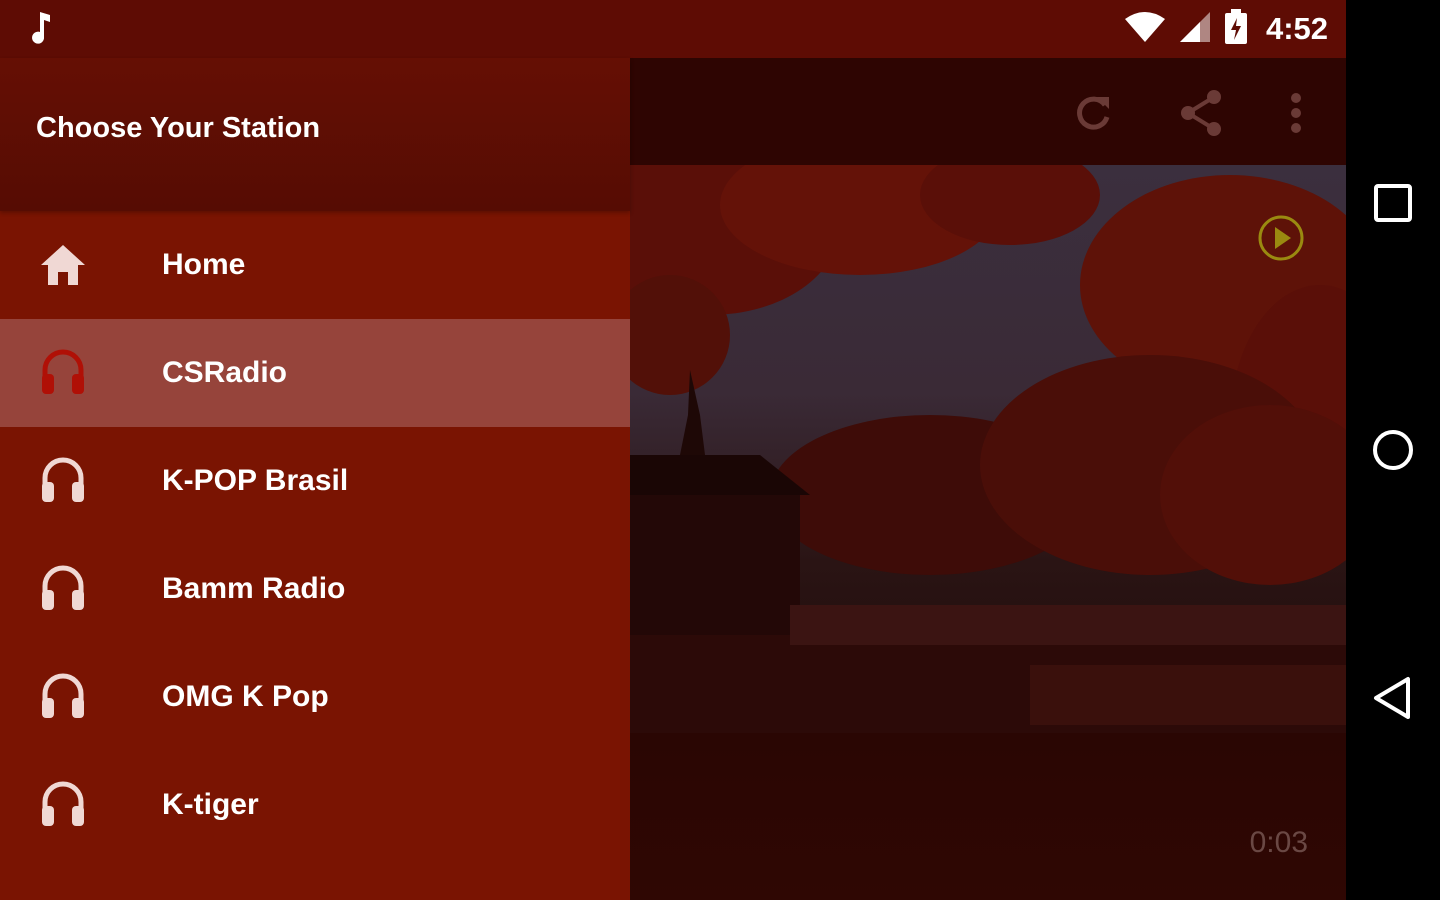 The width and height of the screenshot is (1440, 900). What do you see at coordinates (988, 816) in the screenshot?
I see `player-area: 0:03` at bounding box center [988, 816].